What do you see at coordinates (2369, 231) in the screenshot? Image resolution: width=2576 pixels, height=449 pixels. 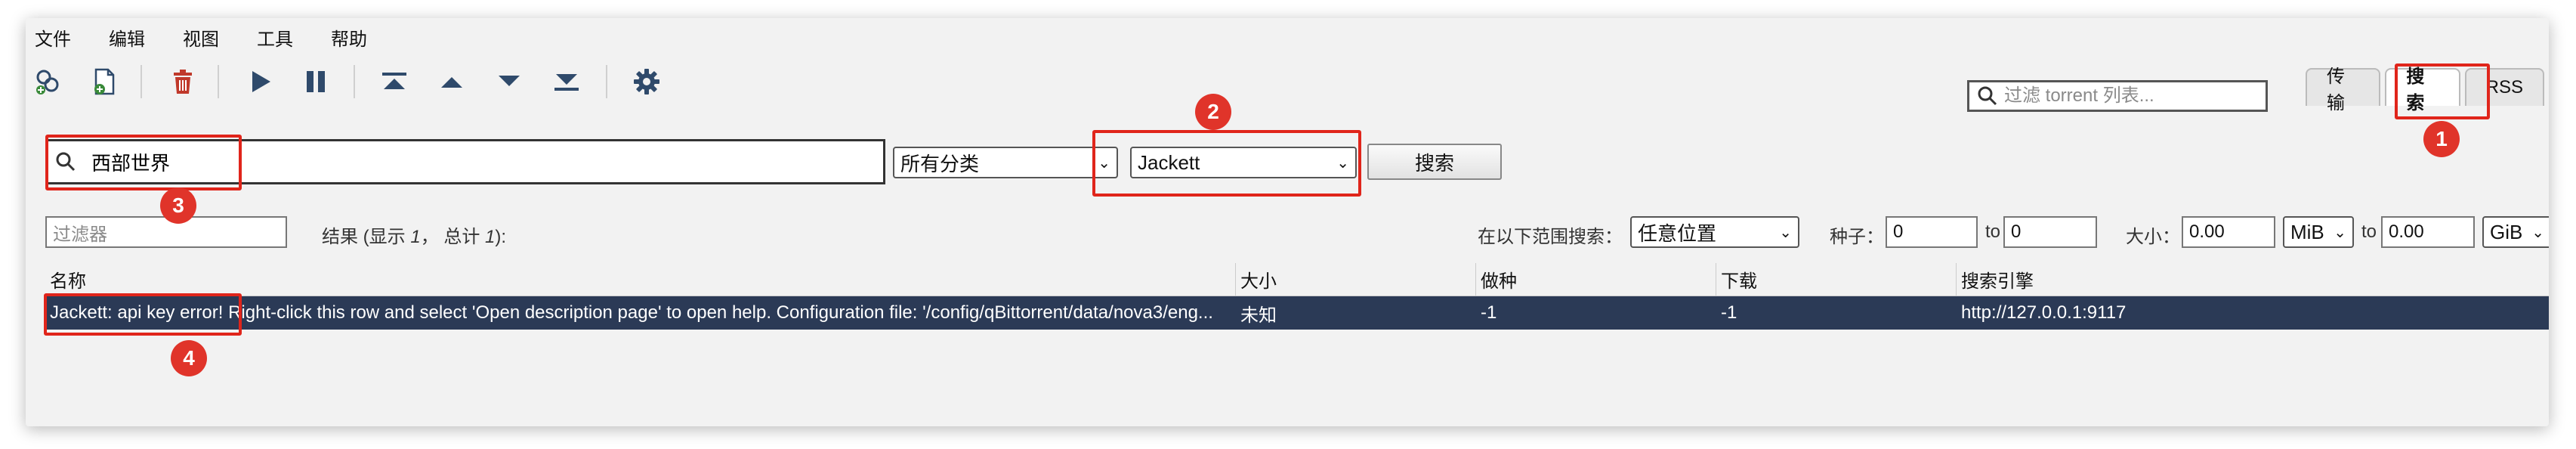 I see `size-to-label: to` at bounding box center [2369, 231].